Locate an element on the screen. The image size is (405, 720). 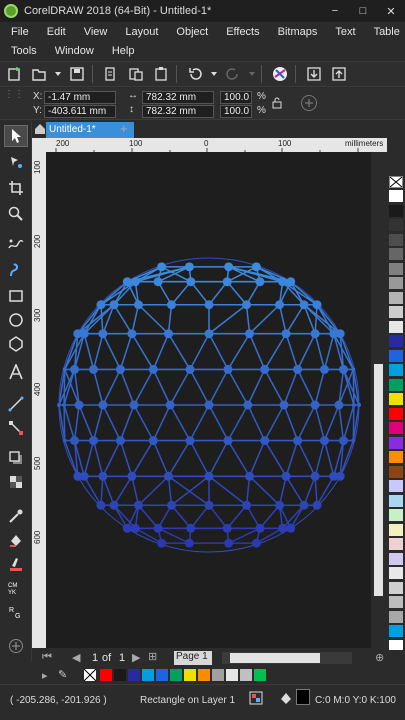
transparency-tool-icon is located at coordinates (16, 482).